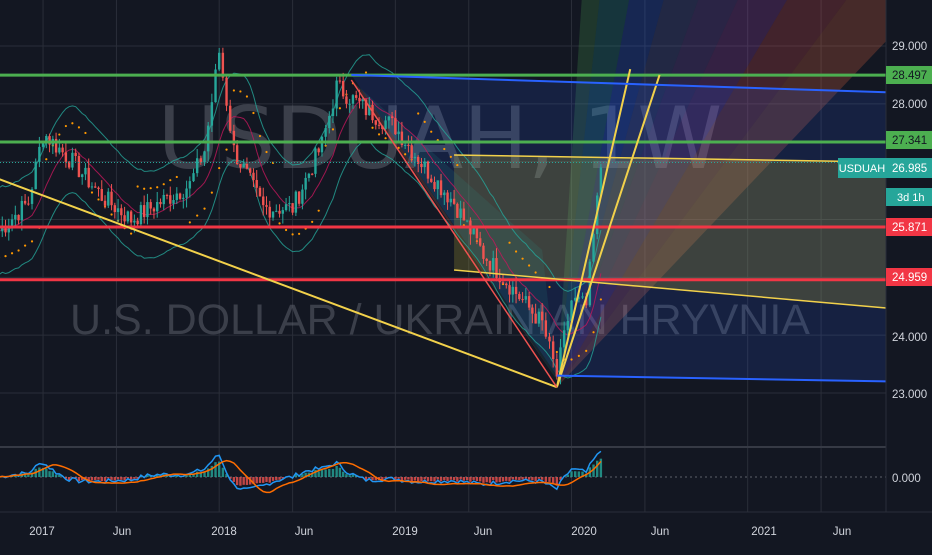 Image resolution: width=932 pixels, height=555 pixels. Describe the element at coordinates (906, 479) in the screenshot. I see `macd-tick: 0.000` at that location.